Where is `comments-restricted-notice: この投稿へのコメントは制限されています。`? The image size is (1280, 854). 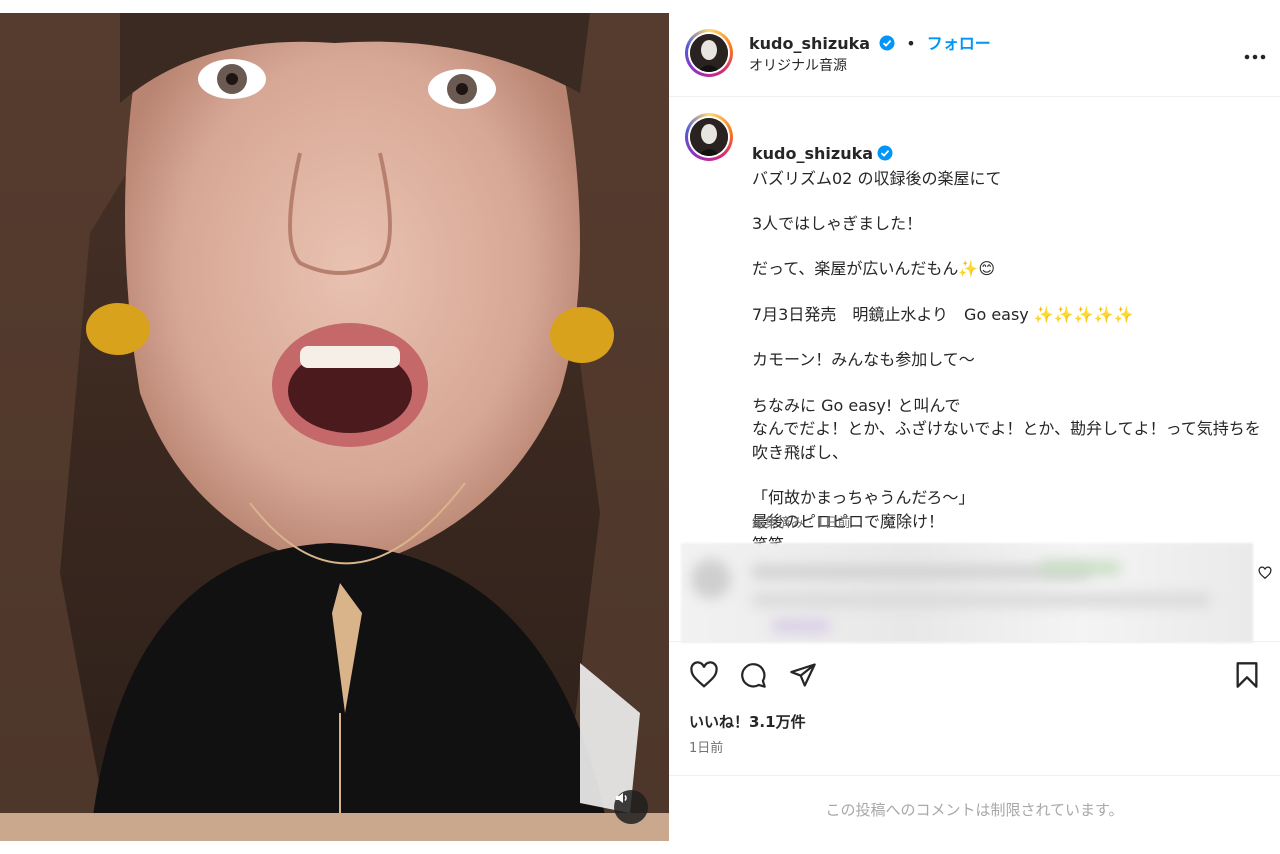
comments-restricted-notice: この投稿へのコメントは制限されています。 is located at coordinates (974, 808).